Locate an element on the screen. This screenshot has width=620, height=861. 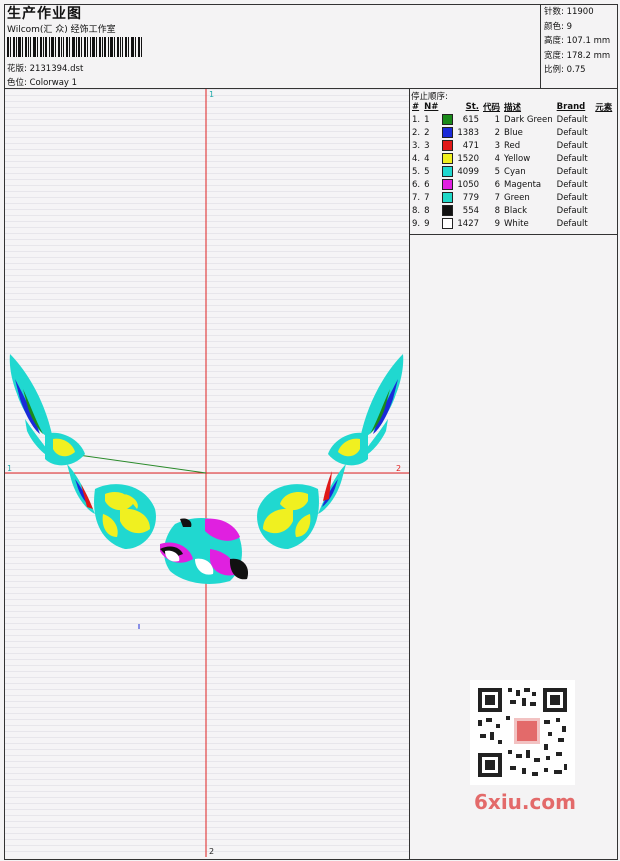
page-title: 生产作业图 is located at coordinates (44, 14).